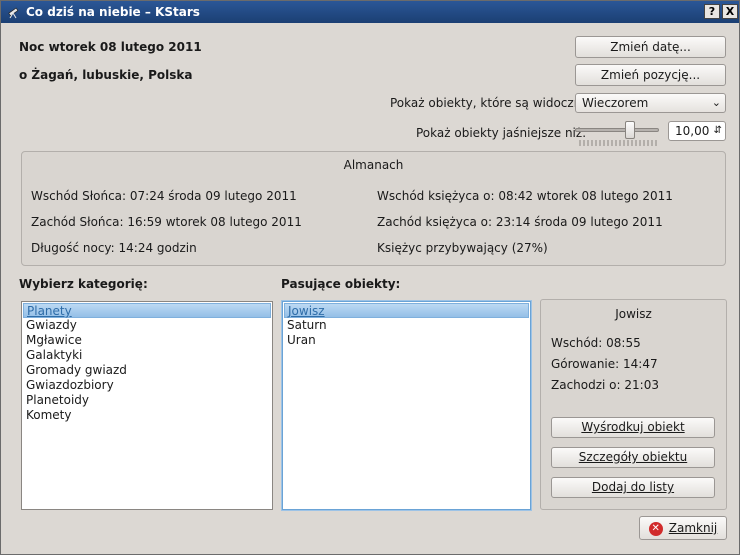  Describe the element at coordinates (110, 47) in the screenshot. I see `date-label: Noc wtorek 08 lutego 2011` at that location.